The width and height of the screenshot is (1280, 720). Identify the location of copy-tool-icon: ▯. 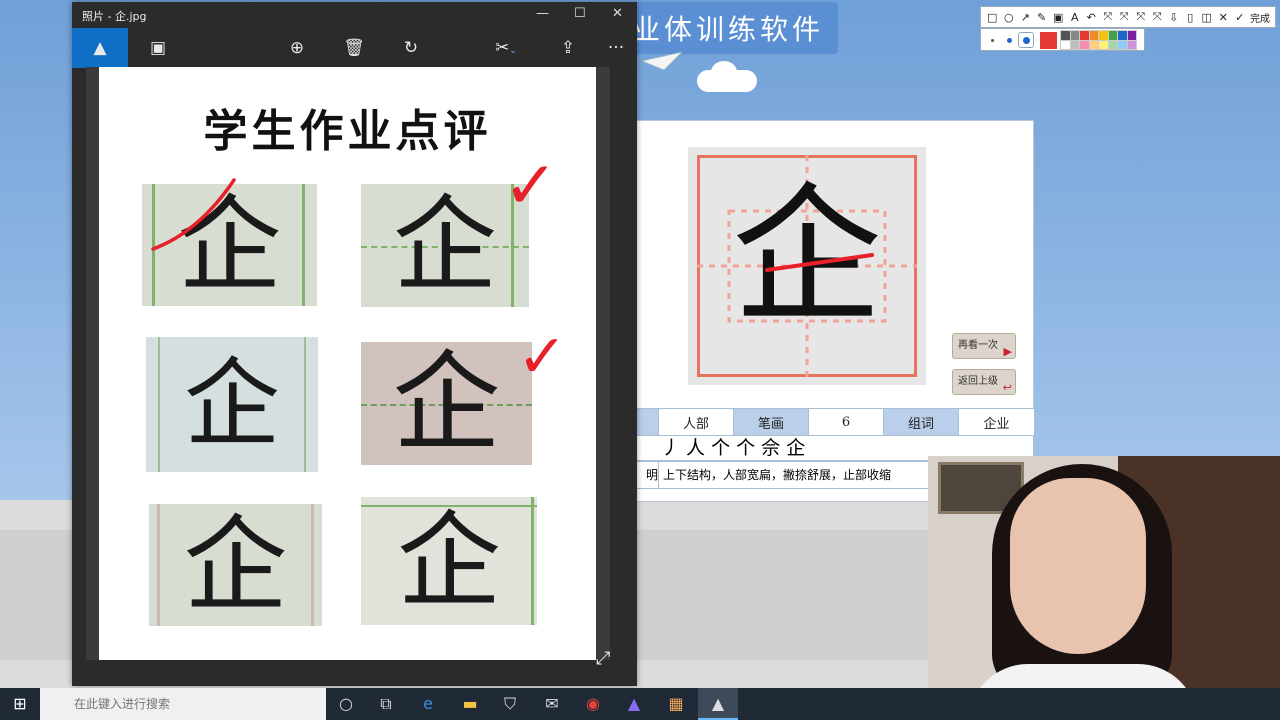
(1190, 17).